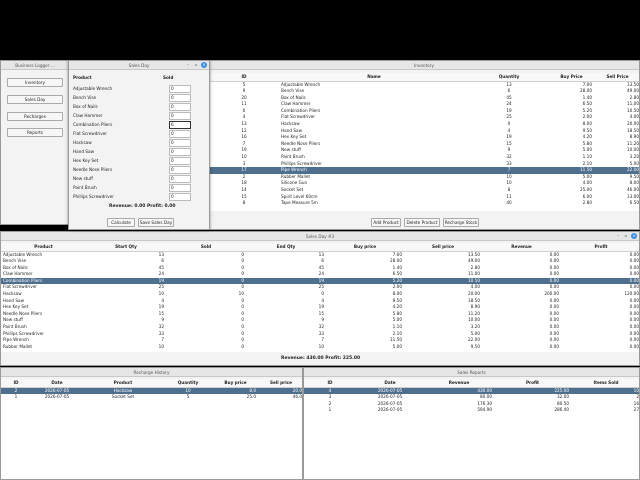 This screenshot has height=480, width=640. I want to click on table-row: Hand Saw 4 0 4 9.50 18.50 0.00 0.00, so click(320, 301).